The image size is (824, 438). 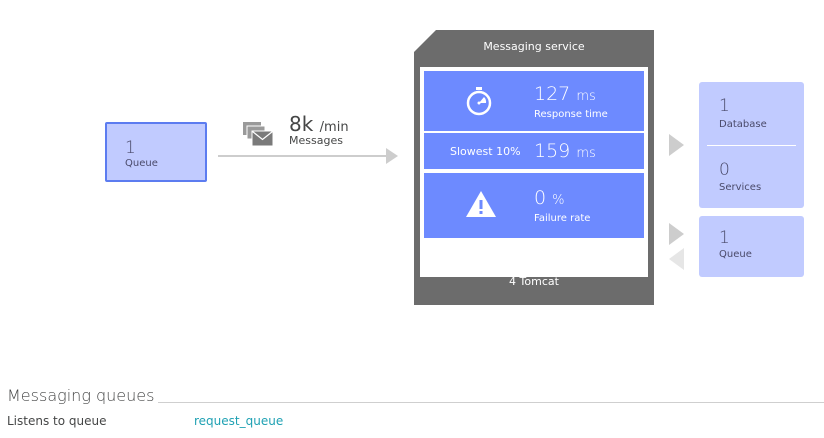 I want to click on process-group-label: 4 Tomcat, so click(x=534, y=281).